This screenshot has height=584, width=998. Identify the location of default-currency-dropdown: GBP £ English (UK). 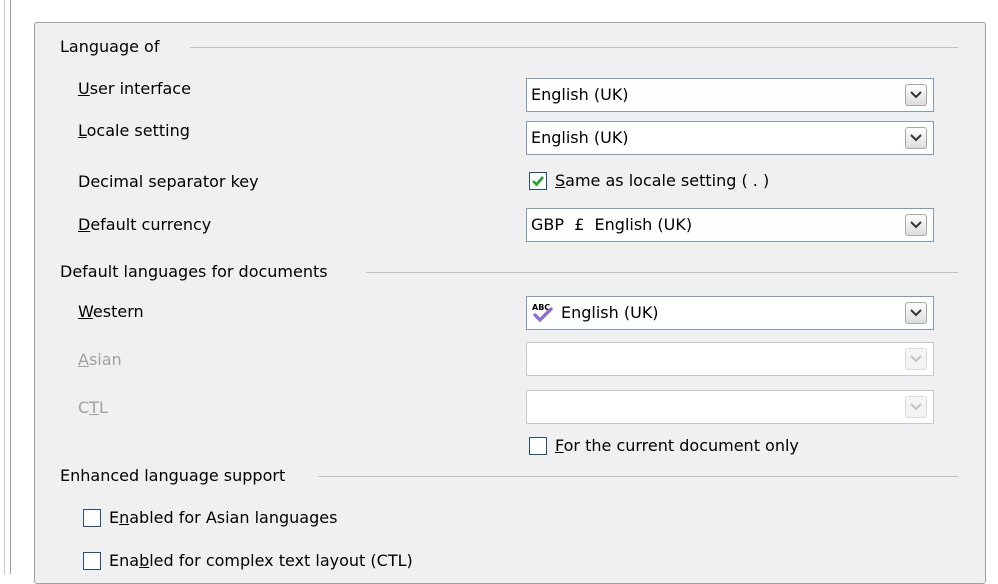
(730, 225).